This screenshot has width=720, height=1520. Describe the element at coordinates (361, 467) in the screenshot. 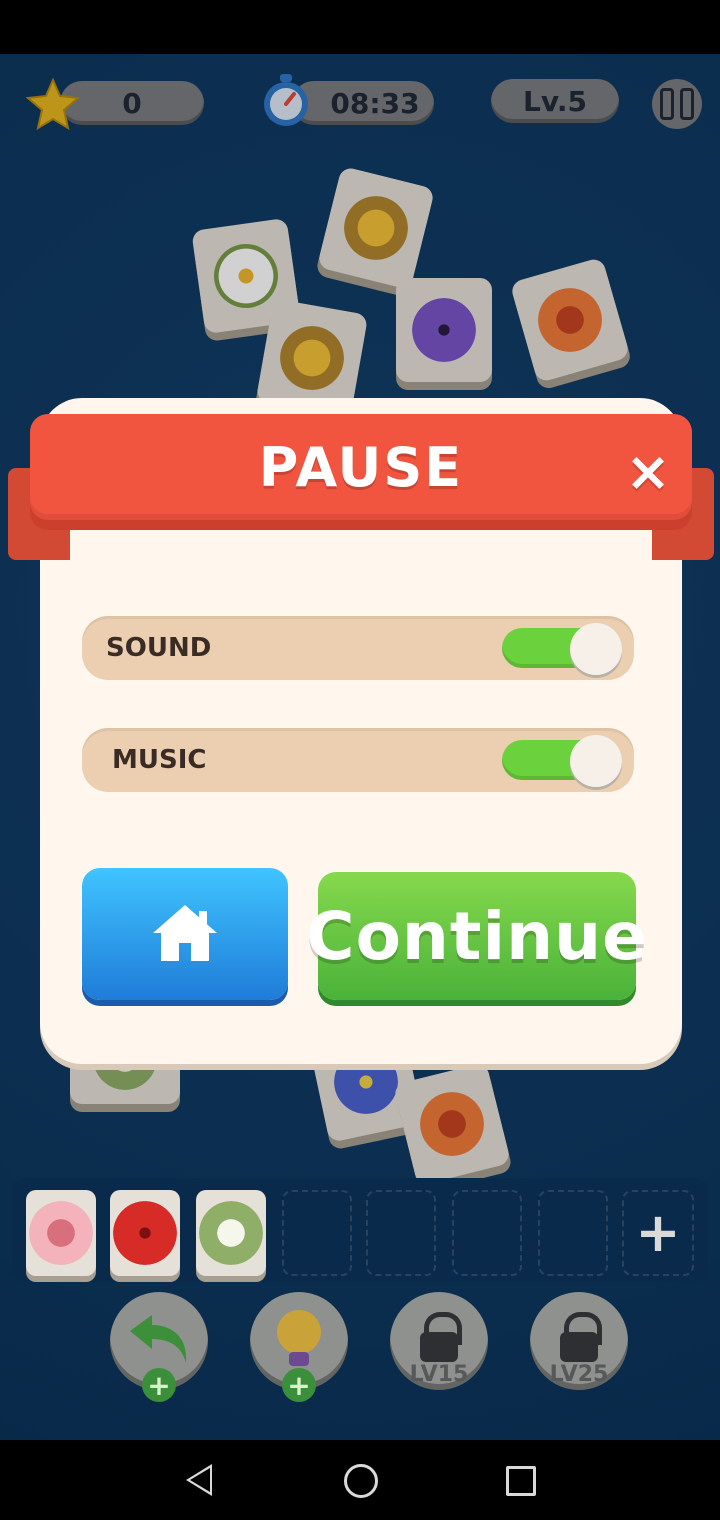

I see `dialog-title: PAUSE` at that location.